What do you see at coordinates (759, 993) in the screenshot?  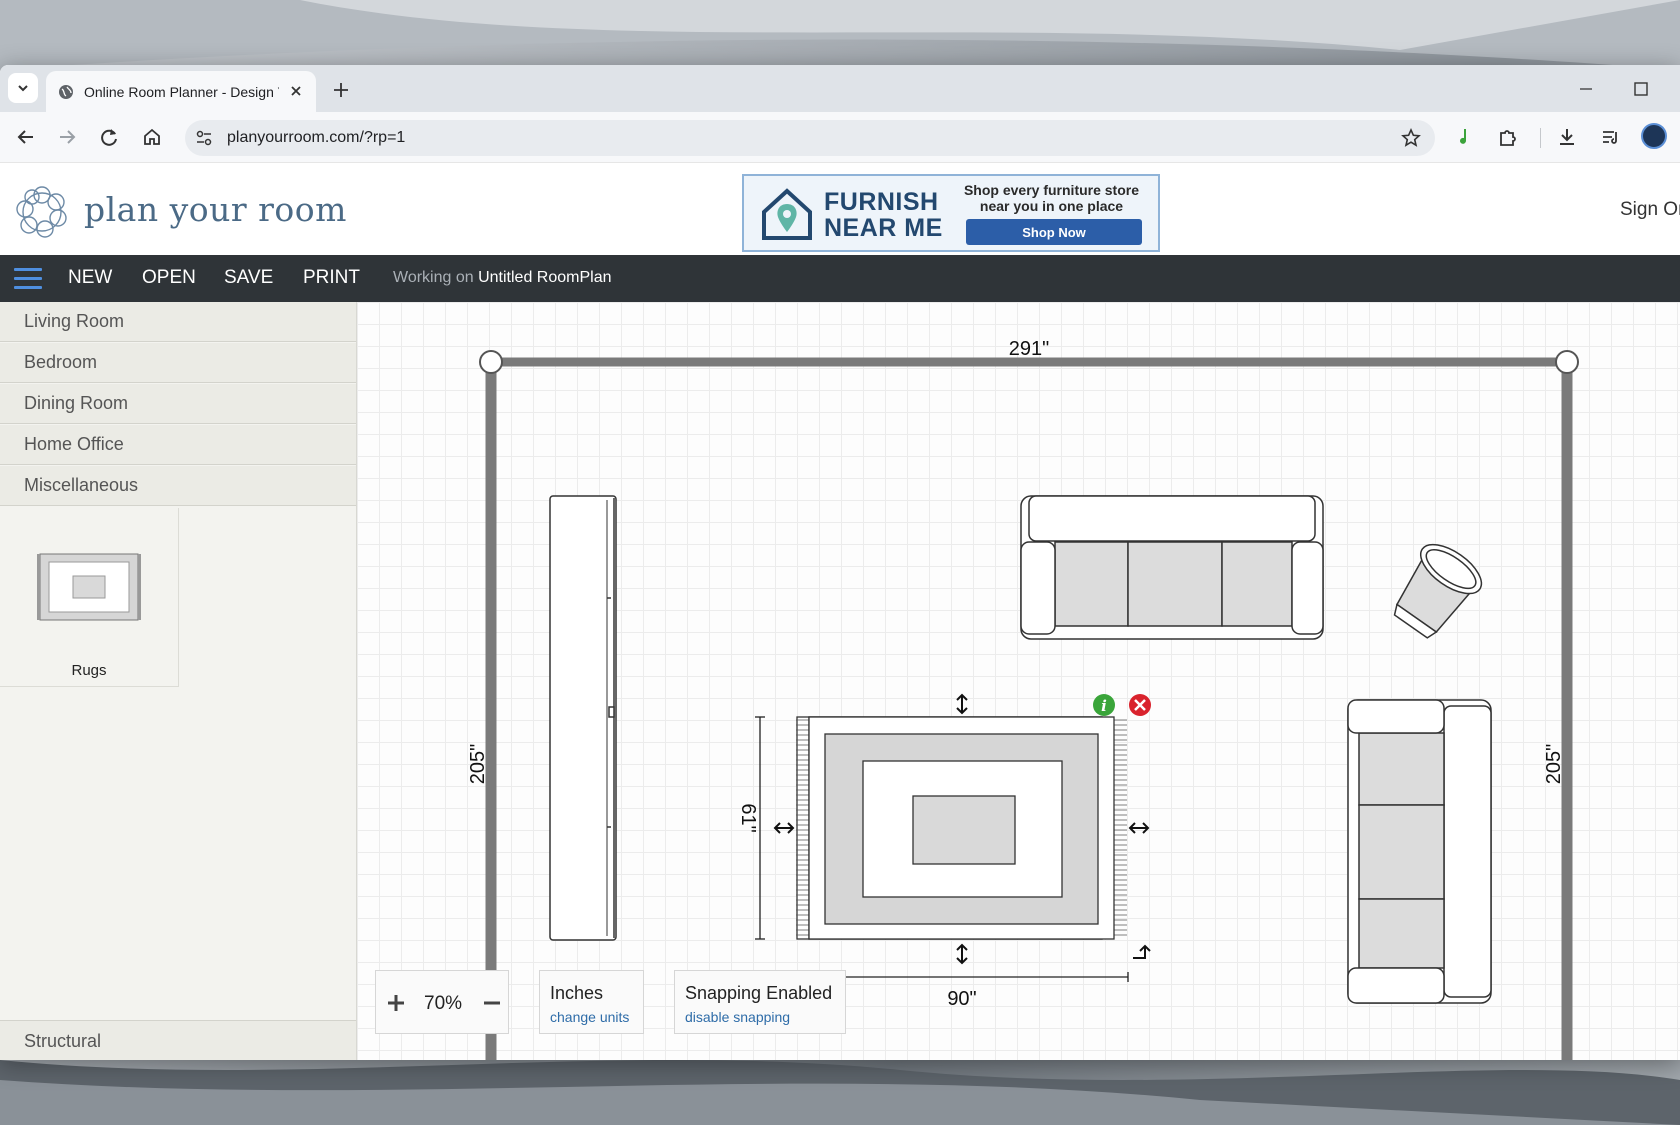 I see `snapping-status: Snapping Enabled` at bounding box center [759, 993].